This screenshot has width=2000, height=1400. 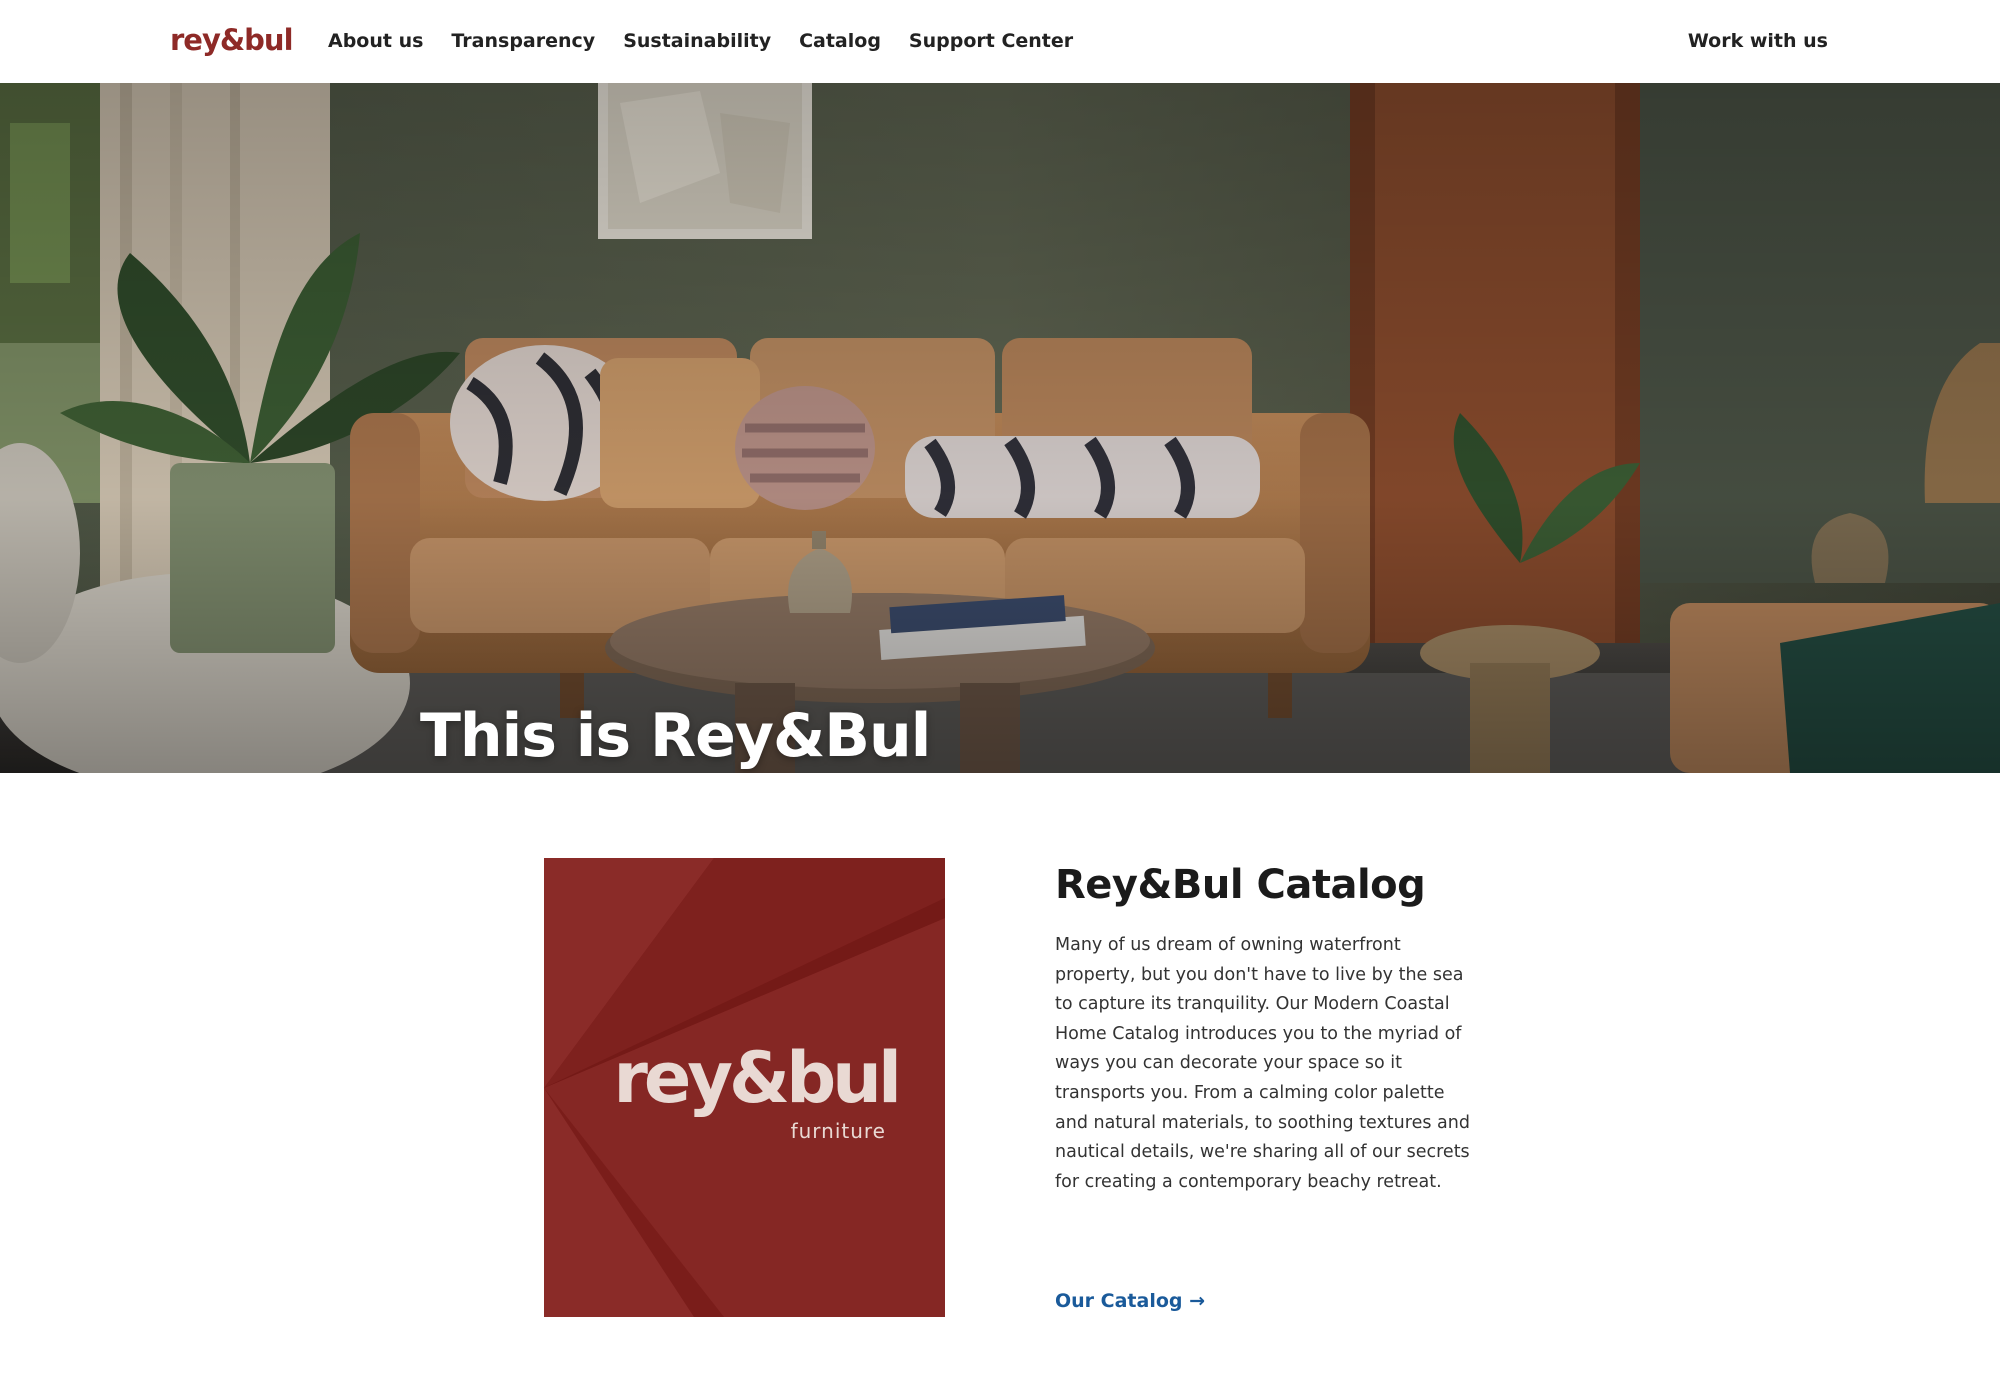 What do you see at coordinates (1758, 41) in the screenshot?
I see `work-with-us-link: Work with us` at bounding box center [1758, 41].